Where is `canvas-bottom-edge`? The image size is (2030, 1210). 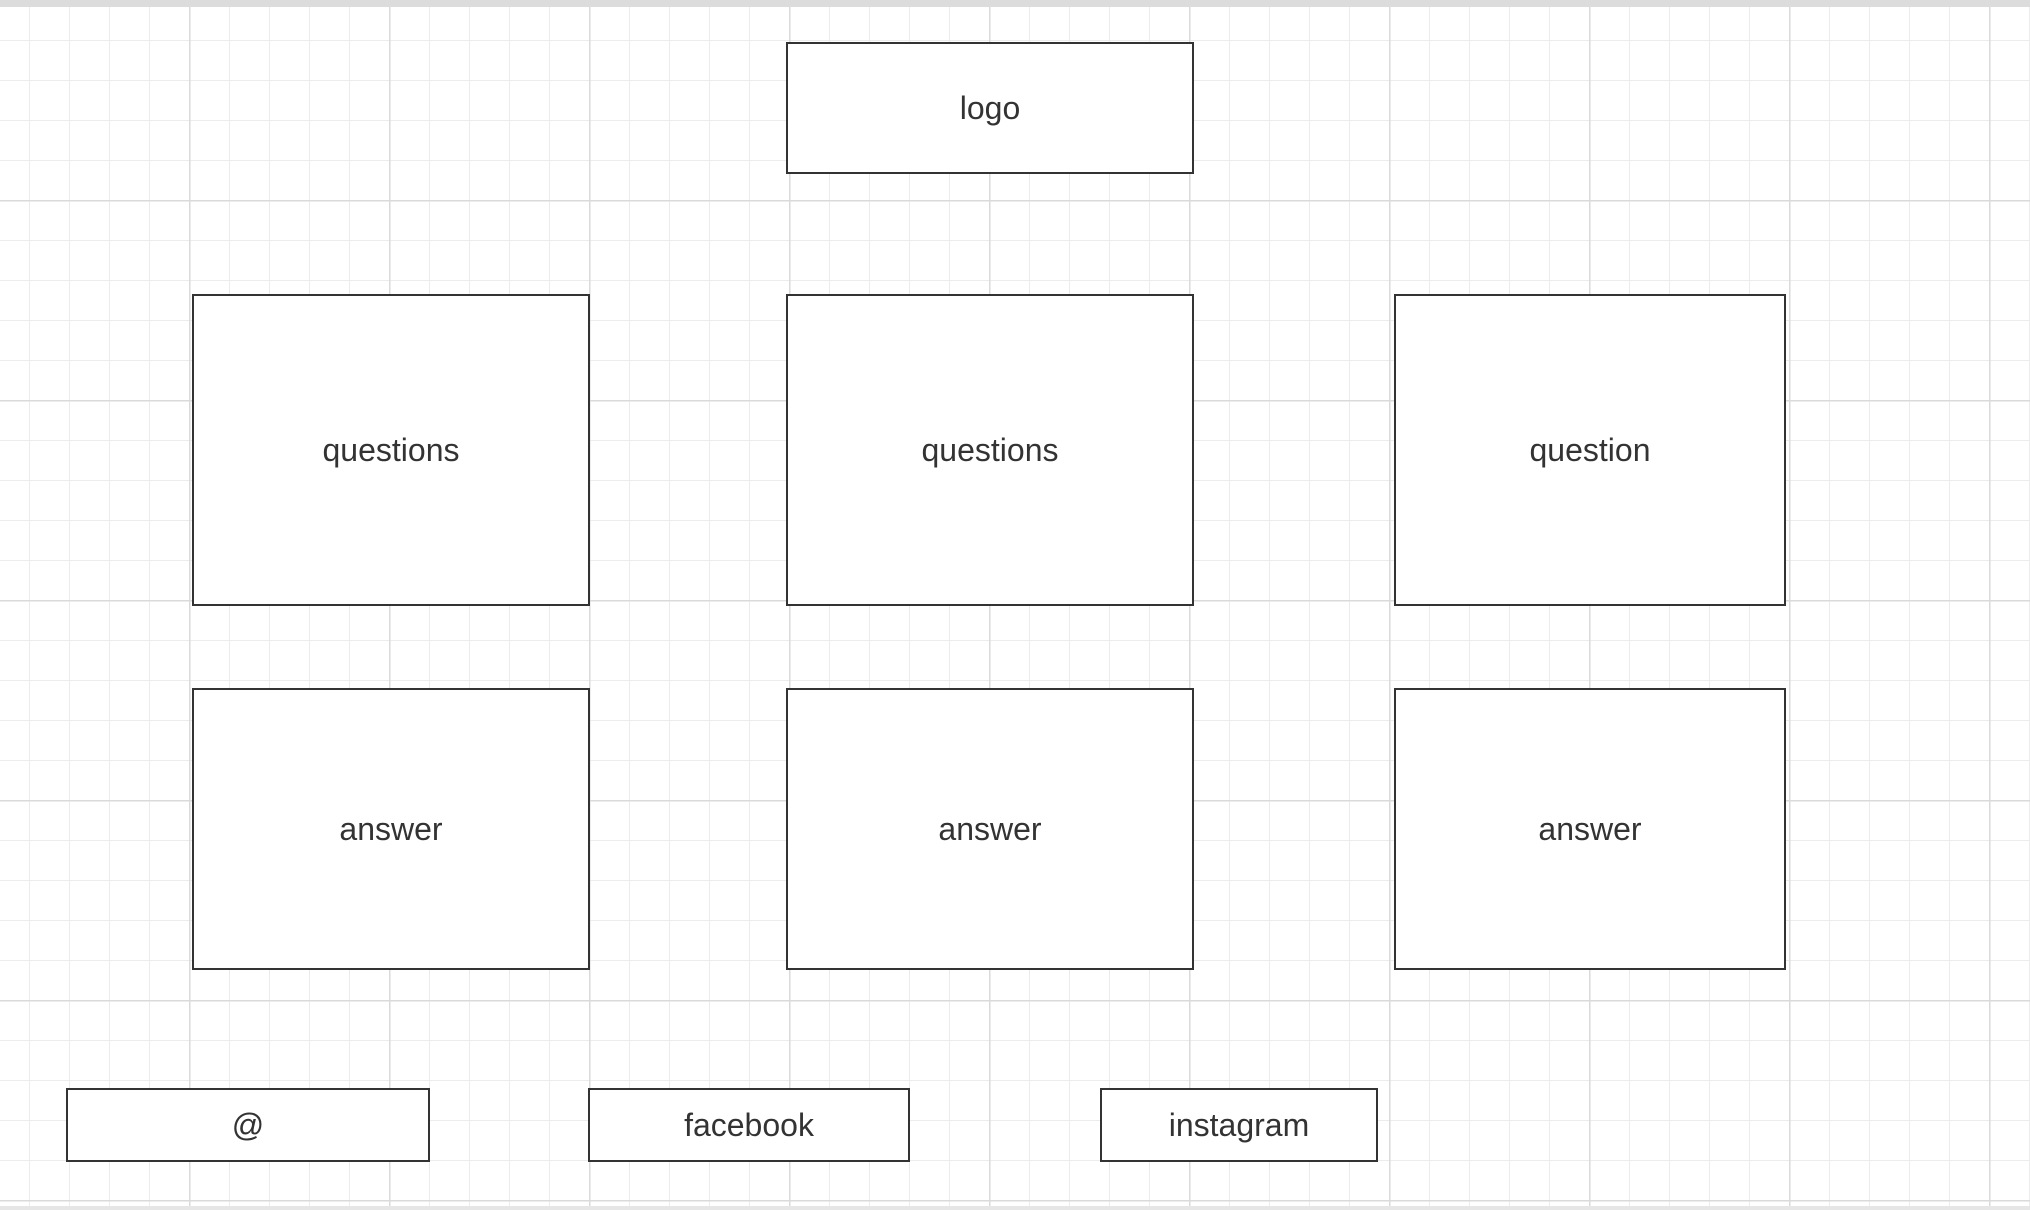
canvas-bottom-edge is located at coordinates (1015, 1208).